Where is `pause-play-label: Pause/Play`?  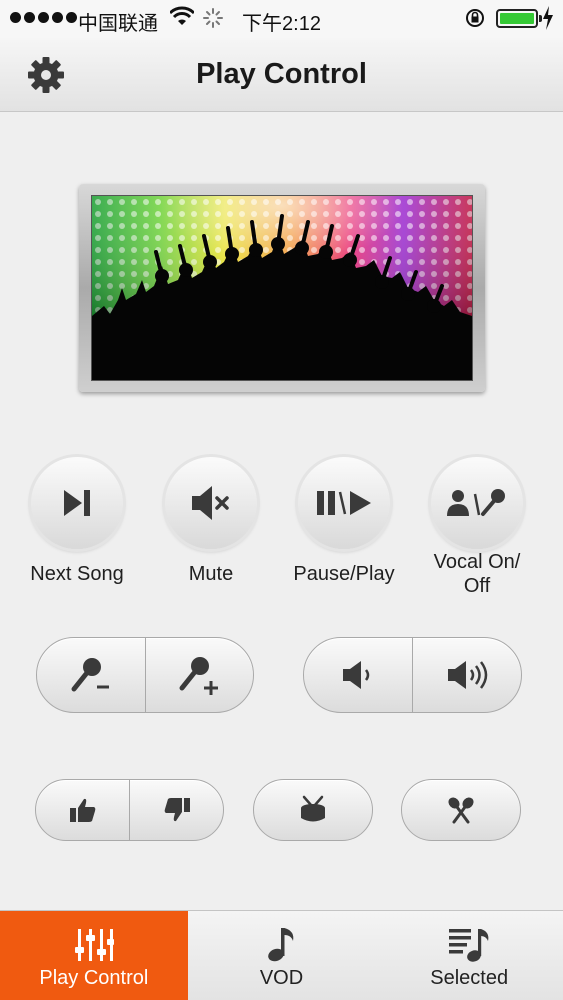 pause-play-label: Pause/Play is located at coordinates (344, 574).